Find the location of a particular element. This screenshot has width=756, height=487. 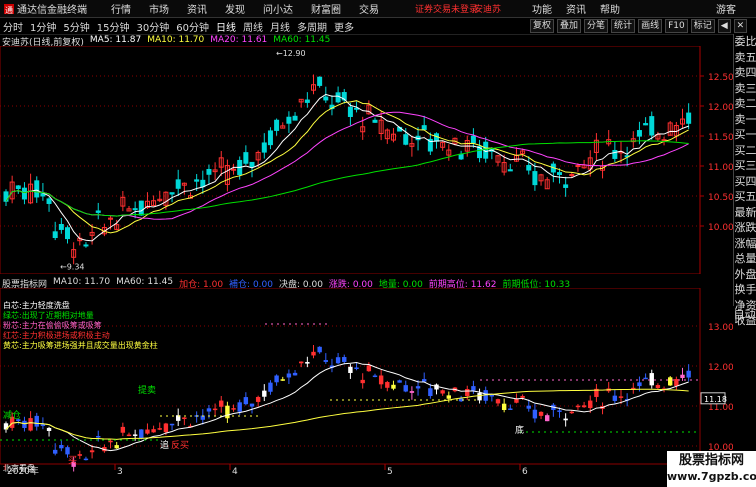

prev-icon: ◀ is located at coordinates (724, 26).